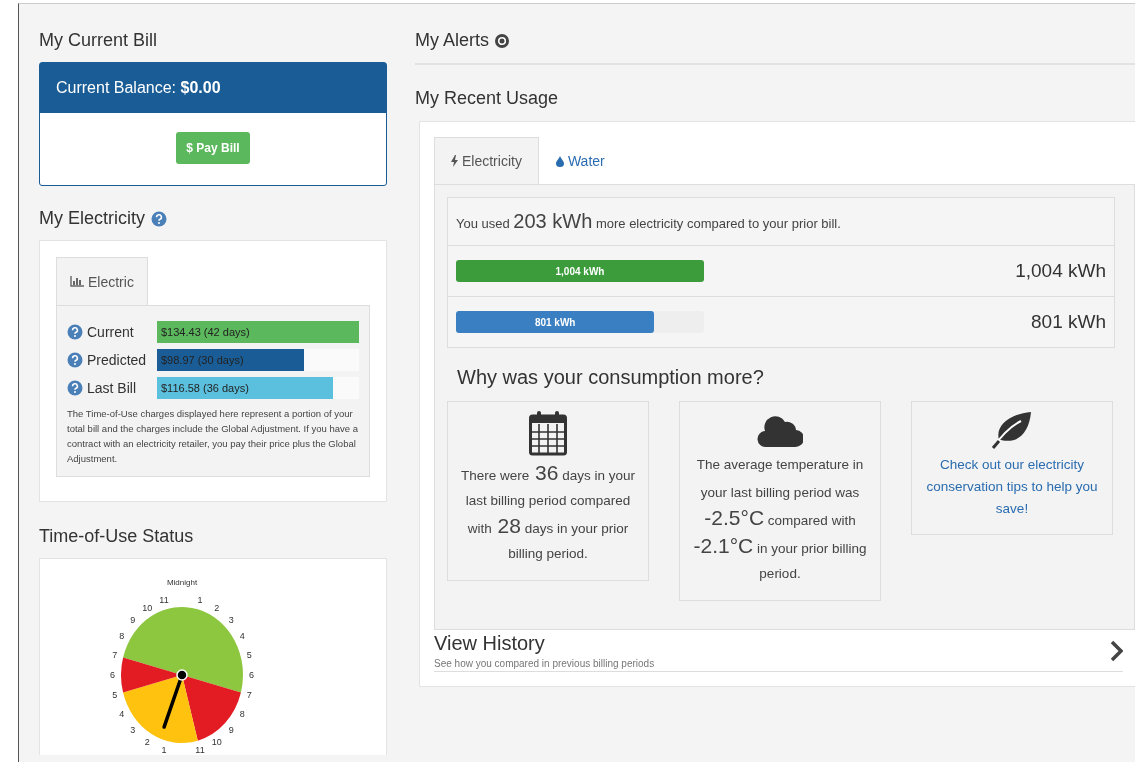  I want to click on bar-label: Current, so click(110, 332).